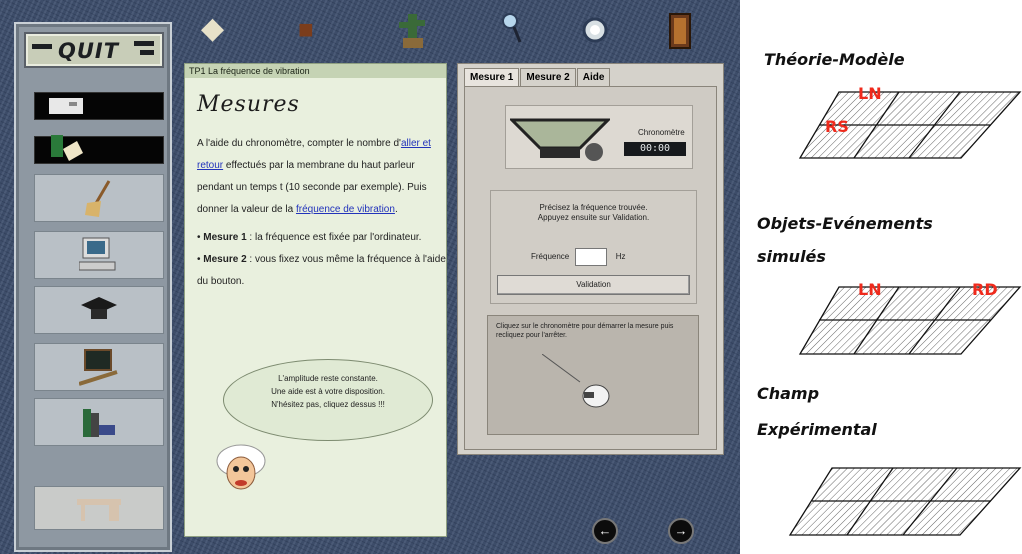 This screenshot has height=554, width=1022. What do you see at coordinates (837, 126) in the screenshot?
I see `code-rs: RS` at bounding box center [837, 126].